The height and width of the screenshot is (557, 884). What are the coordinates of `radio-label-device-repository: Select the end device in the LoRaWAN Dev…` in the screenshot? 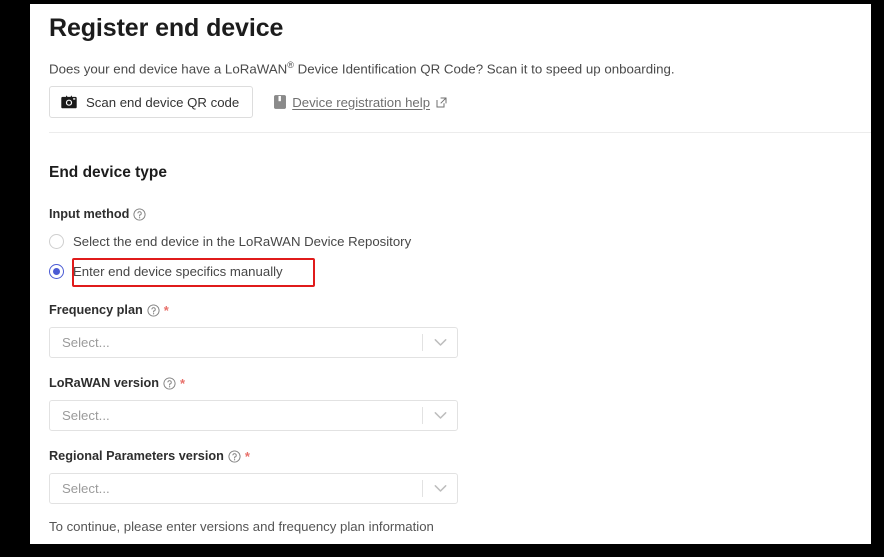 It's located at (242, 241).